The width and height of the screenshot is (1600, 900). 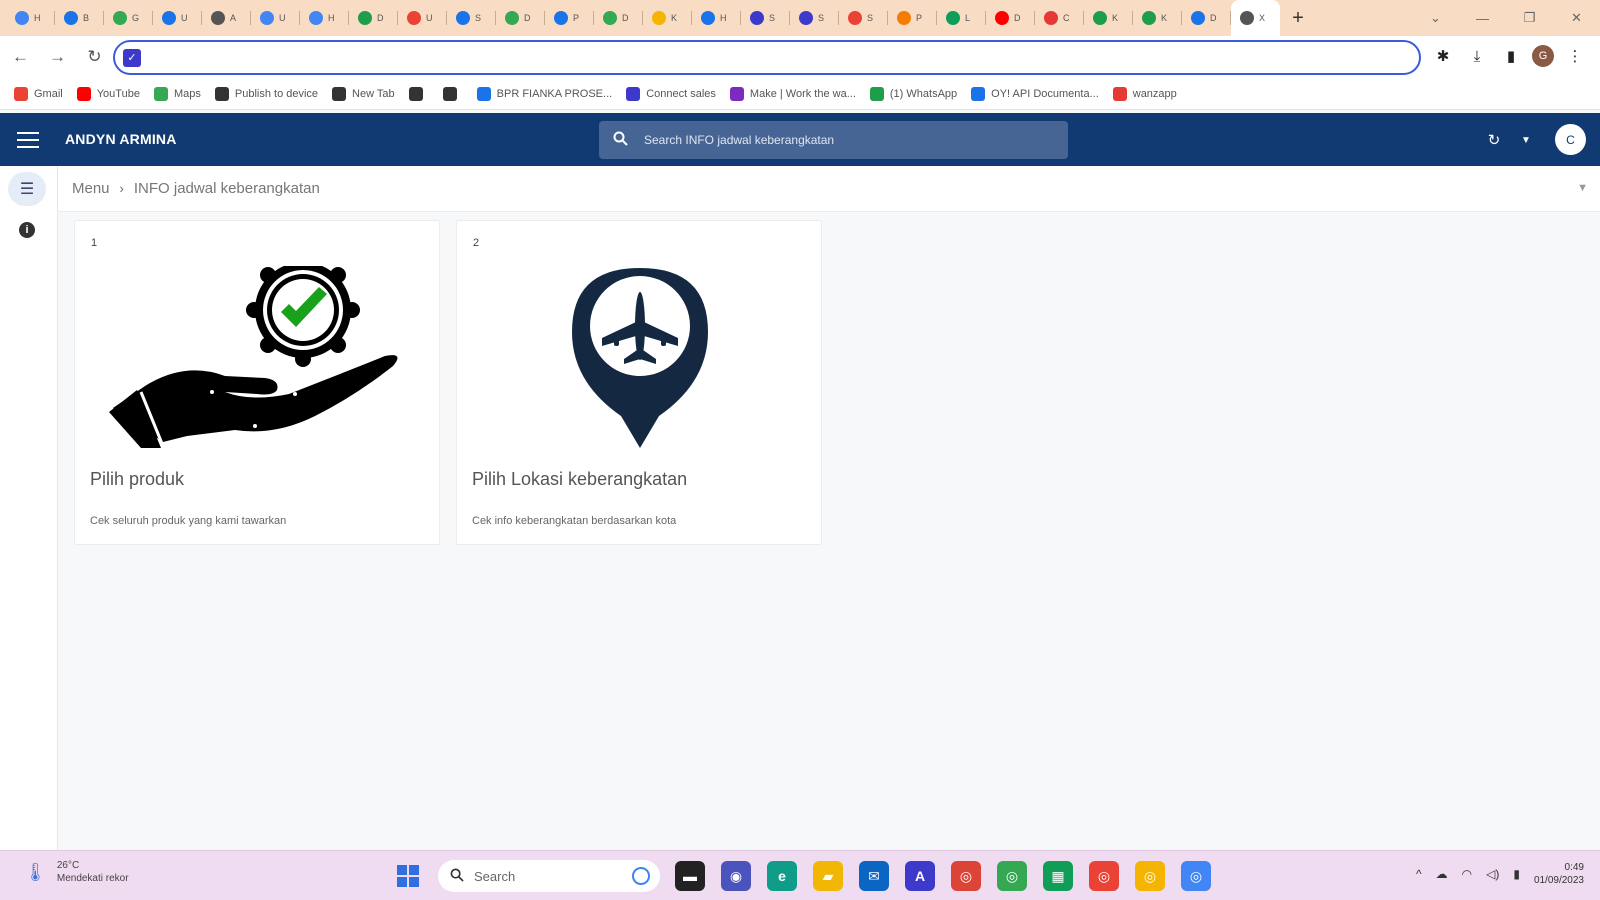 I want to click on volume-icon: ◁), so click(x=1492, y=874).